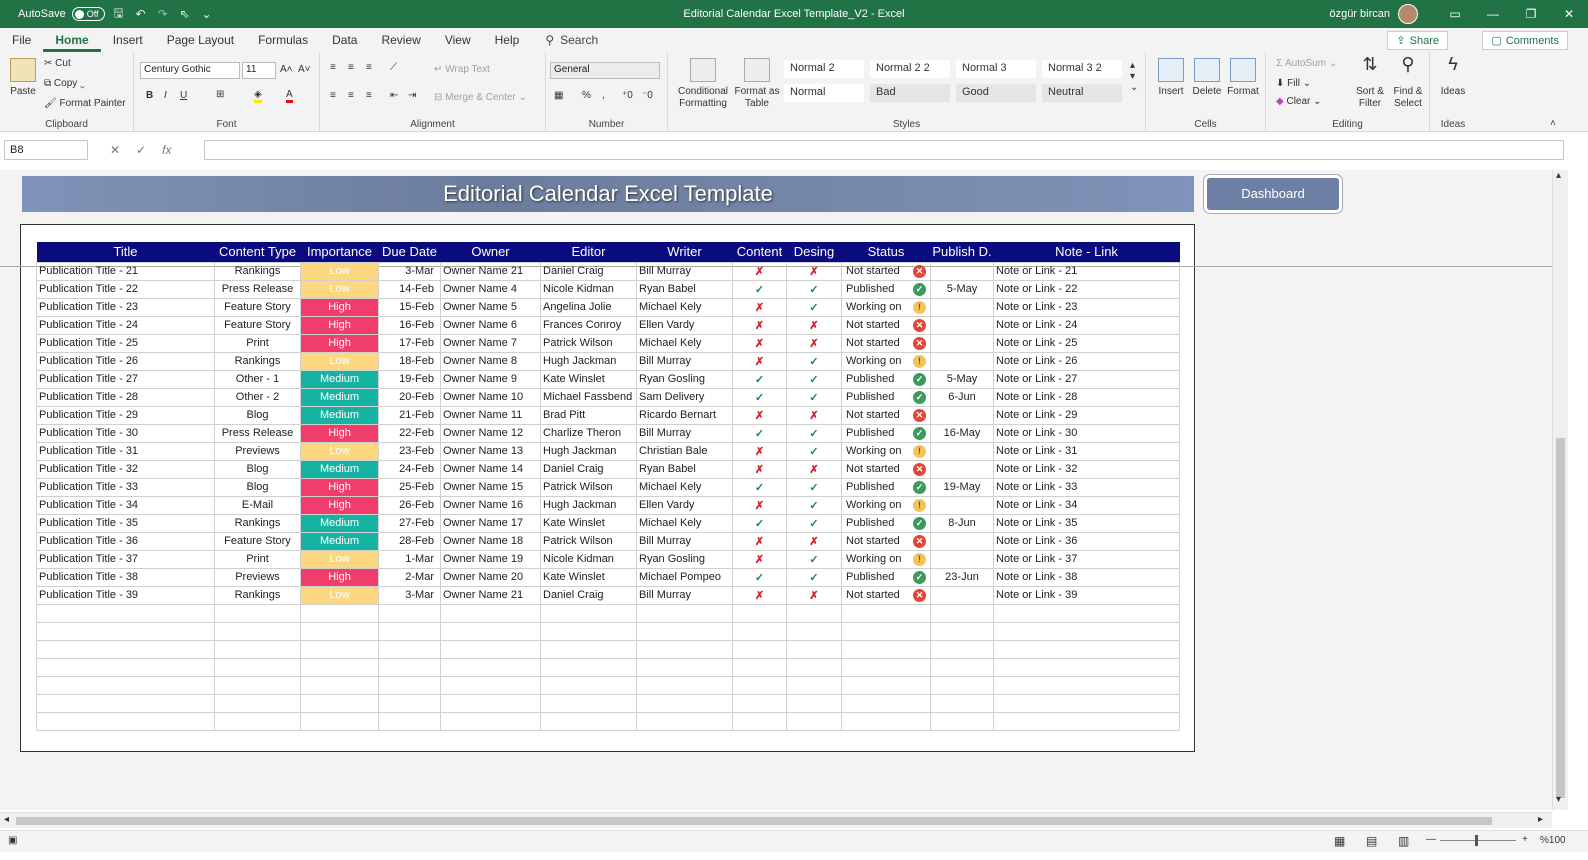 The image size is (1588, 860). I want to click on cell-title: Publication Title - 34, so click(125, 505).